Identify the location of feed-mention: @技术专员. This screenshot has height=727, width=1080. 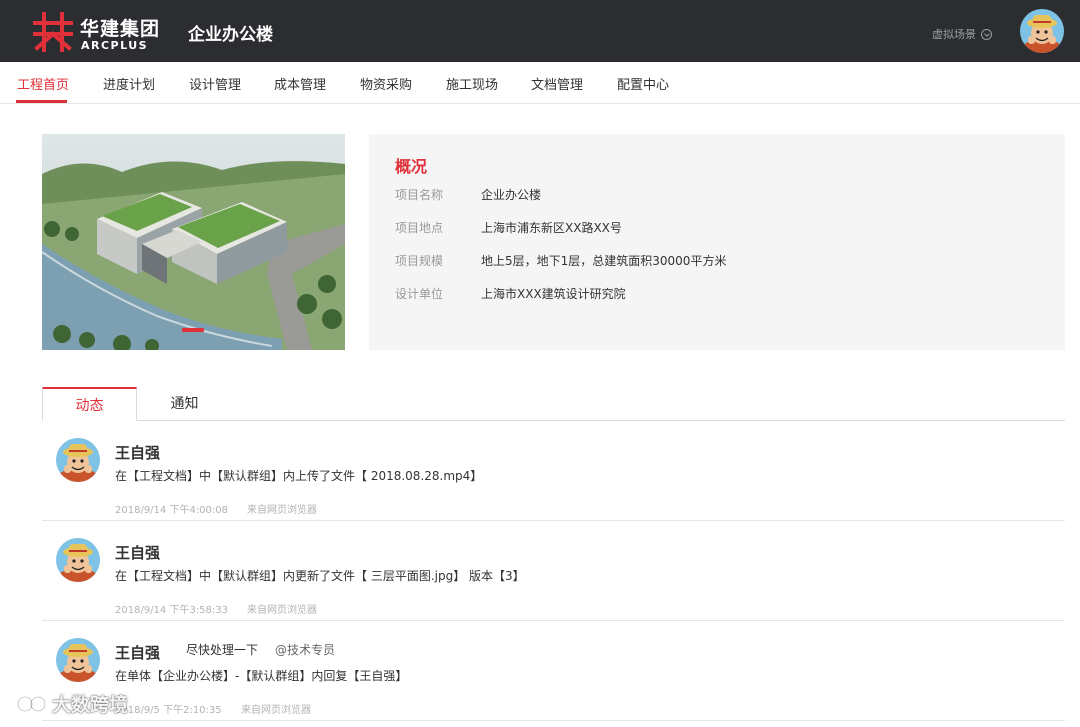
(305, 649).